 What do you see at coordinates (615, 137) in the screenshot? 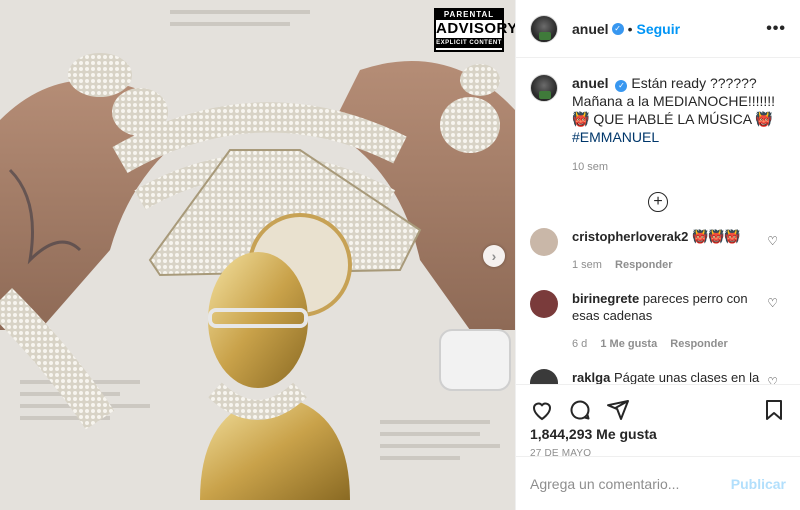
I see `hashtag-link: #EMMANUEL` at bounding box center [615, 137].